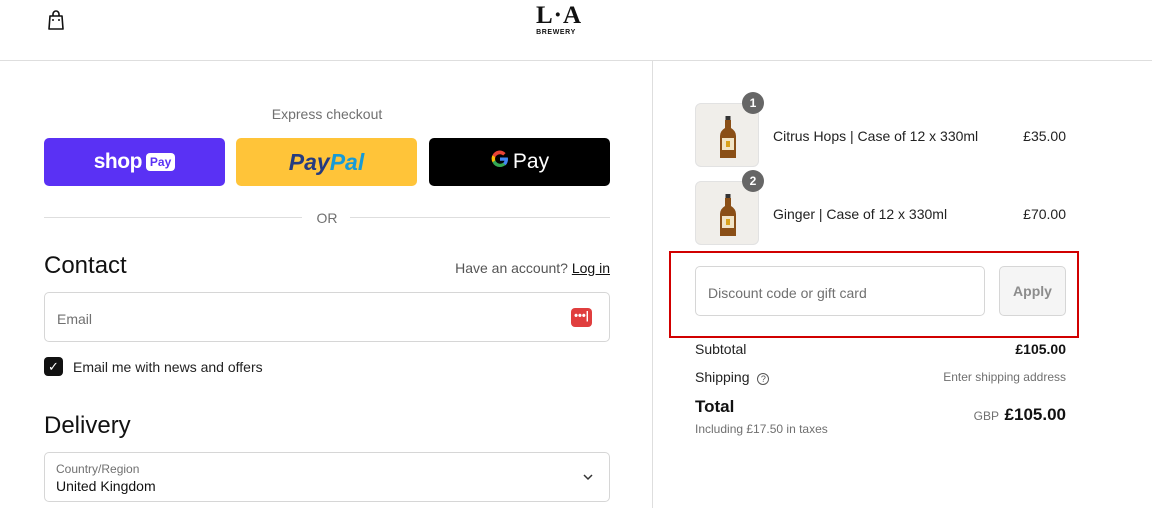 The image size is (1152, 508). I want to click on password-manager-icon: •••|, so click(581, 317).